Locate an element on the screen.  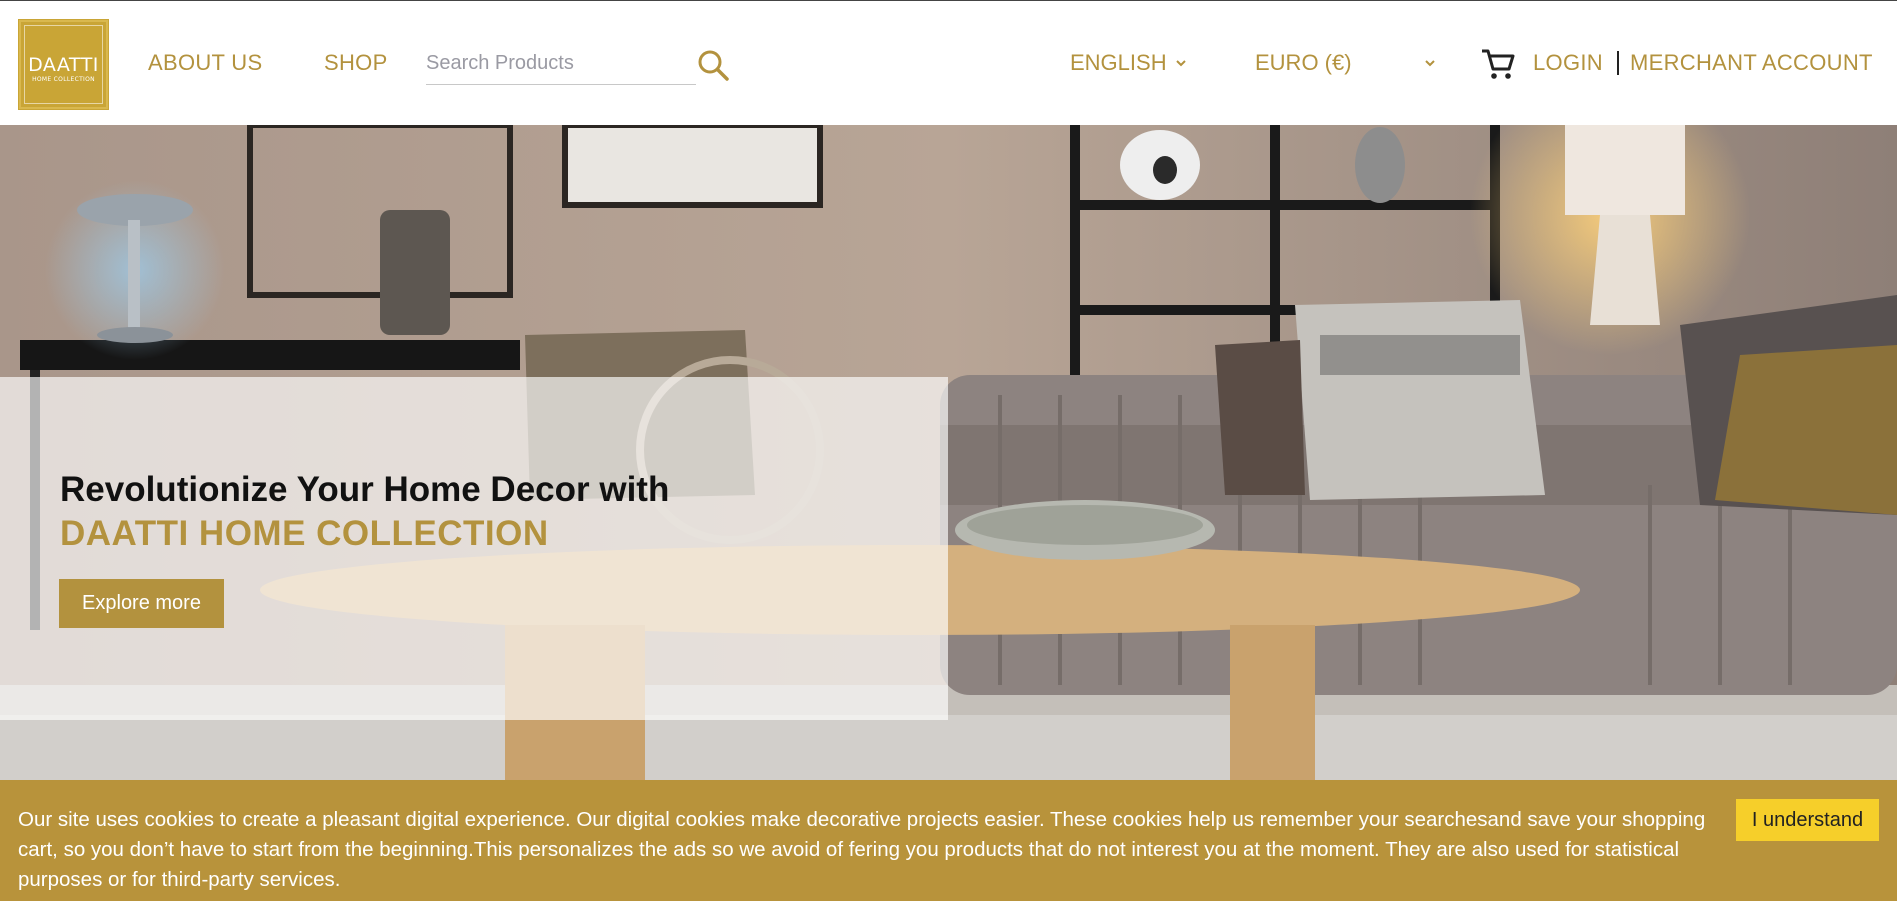
logo-title: DAATTI is located at coordinates (63, 65).